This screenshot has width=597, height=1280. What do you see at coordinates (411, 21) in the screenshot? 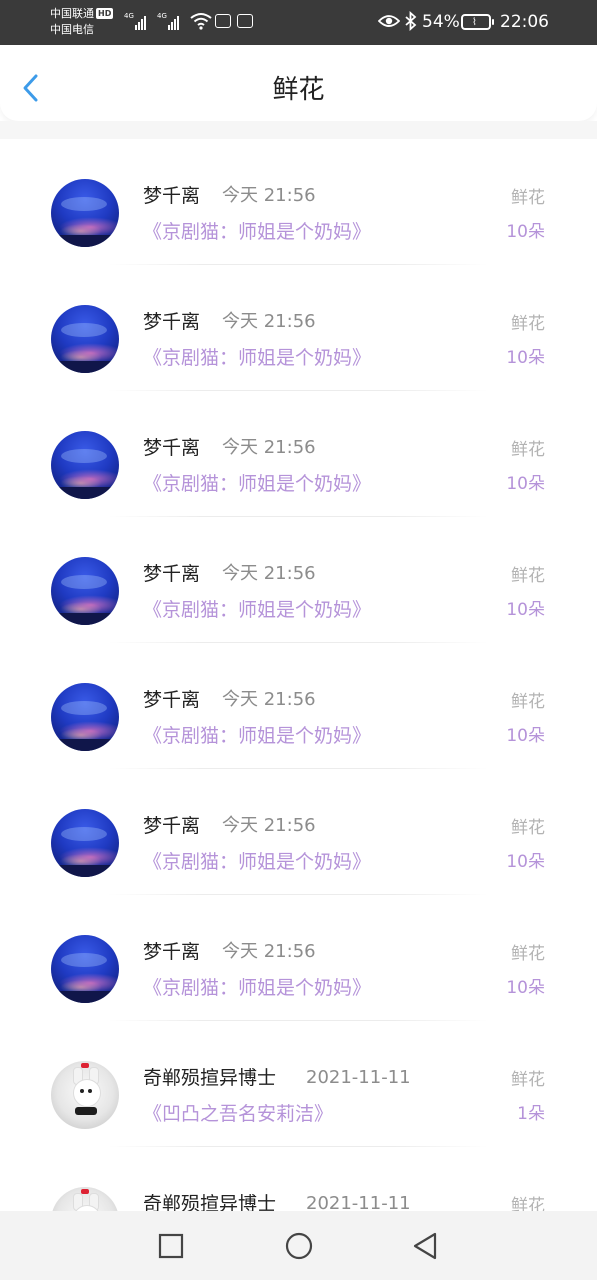
I see `bluetooth-icon` at bounding box center [411, 21].